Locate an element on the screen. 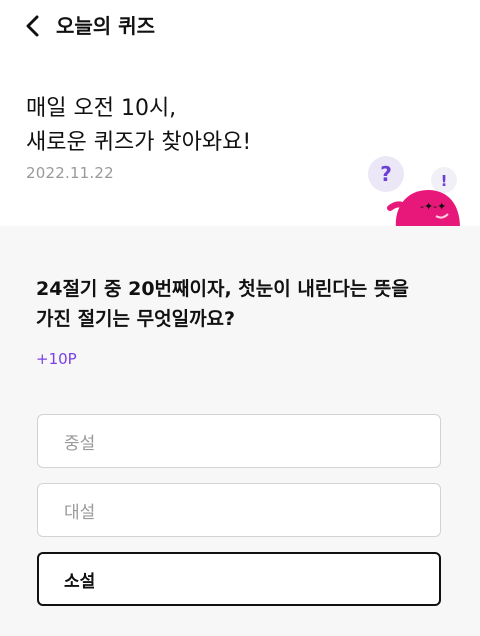 The image size is (480, 636). answer-option-1: 중설 is located at coordinates (239, 441).